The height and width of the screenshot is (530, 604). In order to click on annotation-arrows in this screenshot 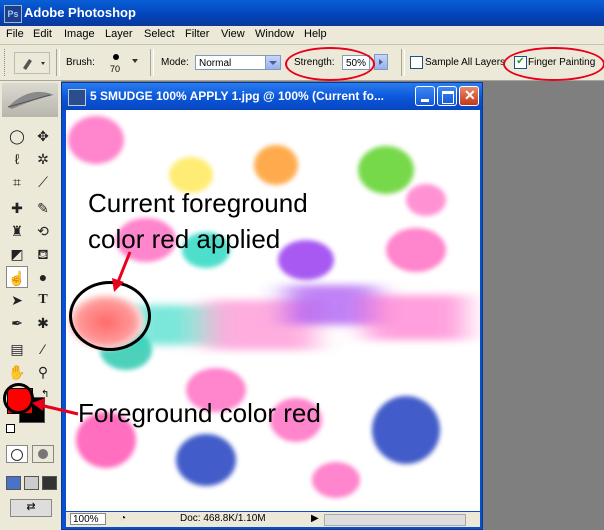, I will do `click(82, 333)`.